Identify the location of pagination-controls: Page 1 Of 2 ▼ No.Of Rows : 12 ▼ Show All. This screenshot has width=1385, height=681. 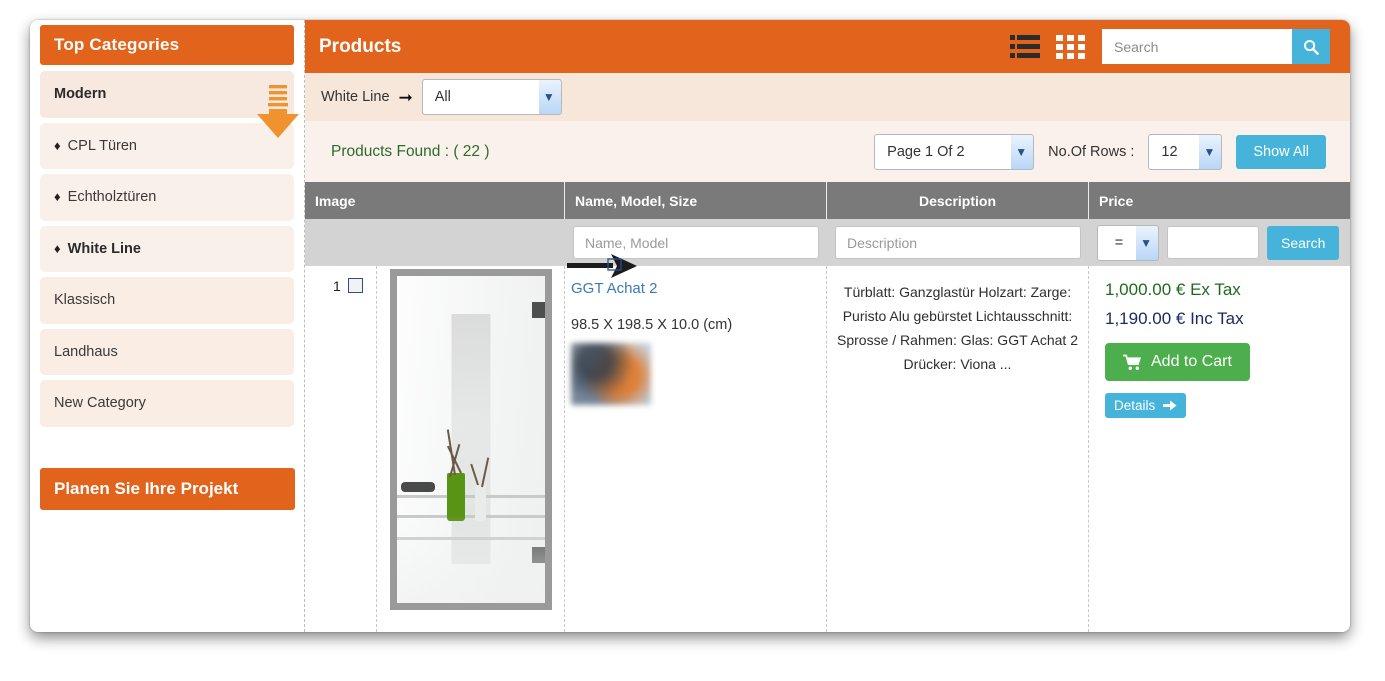
(1100, 151).